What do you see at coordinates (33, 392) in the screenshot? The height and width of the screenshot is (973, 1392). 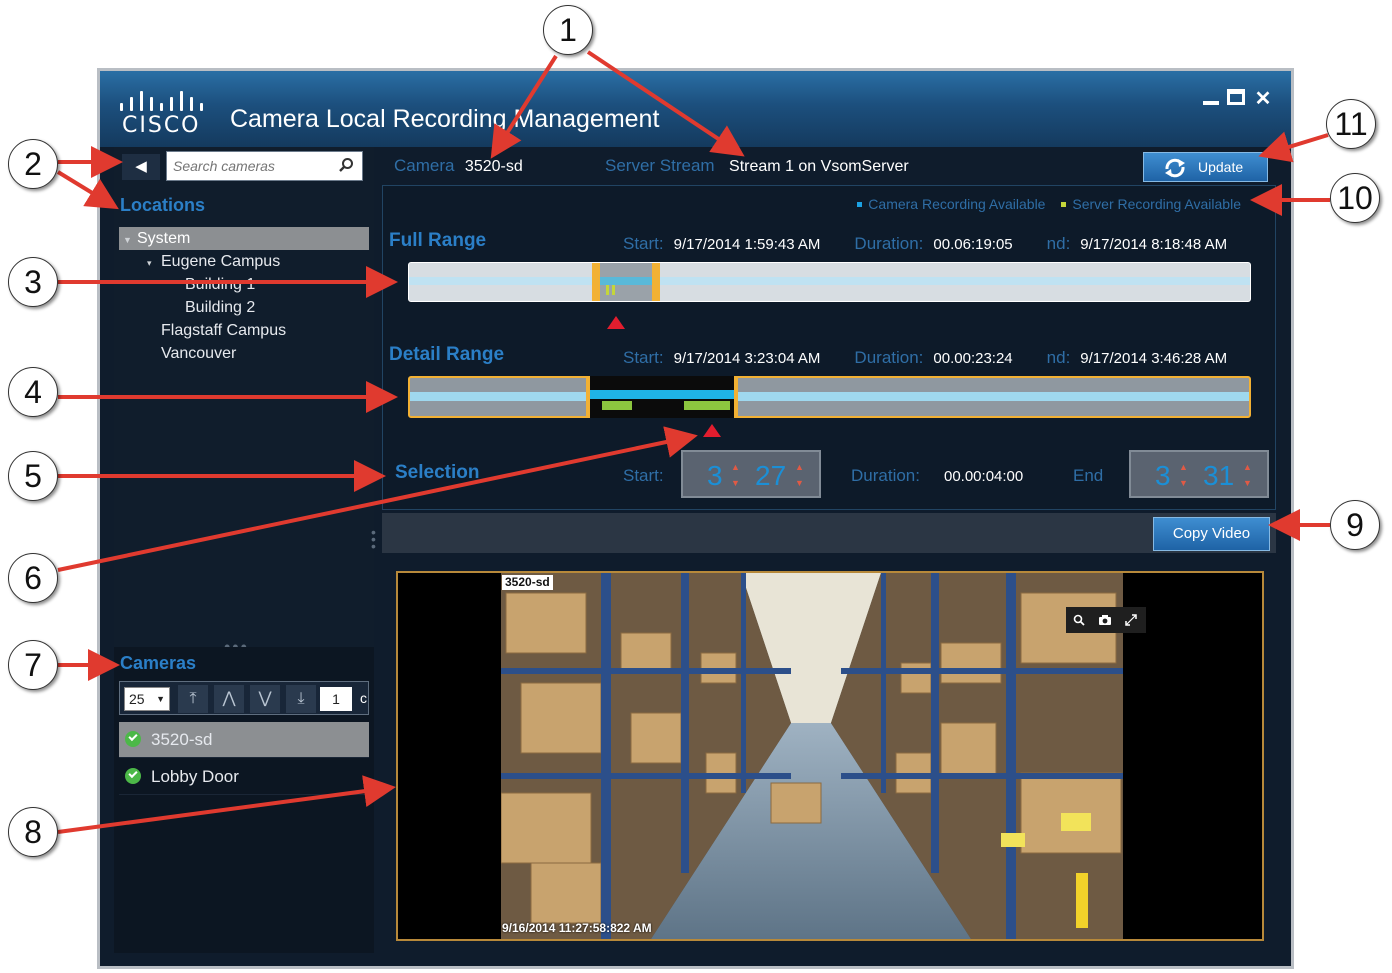 I see `callout-4: 4` at bounding box center [33, 392].